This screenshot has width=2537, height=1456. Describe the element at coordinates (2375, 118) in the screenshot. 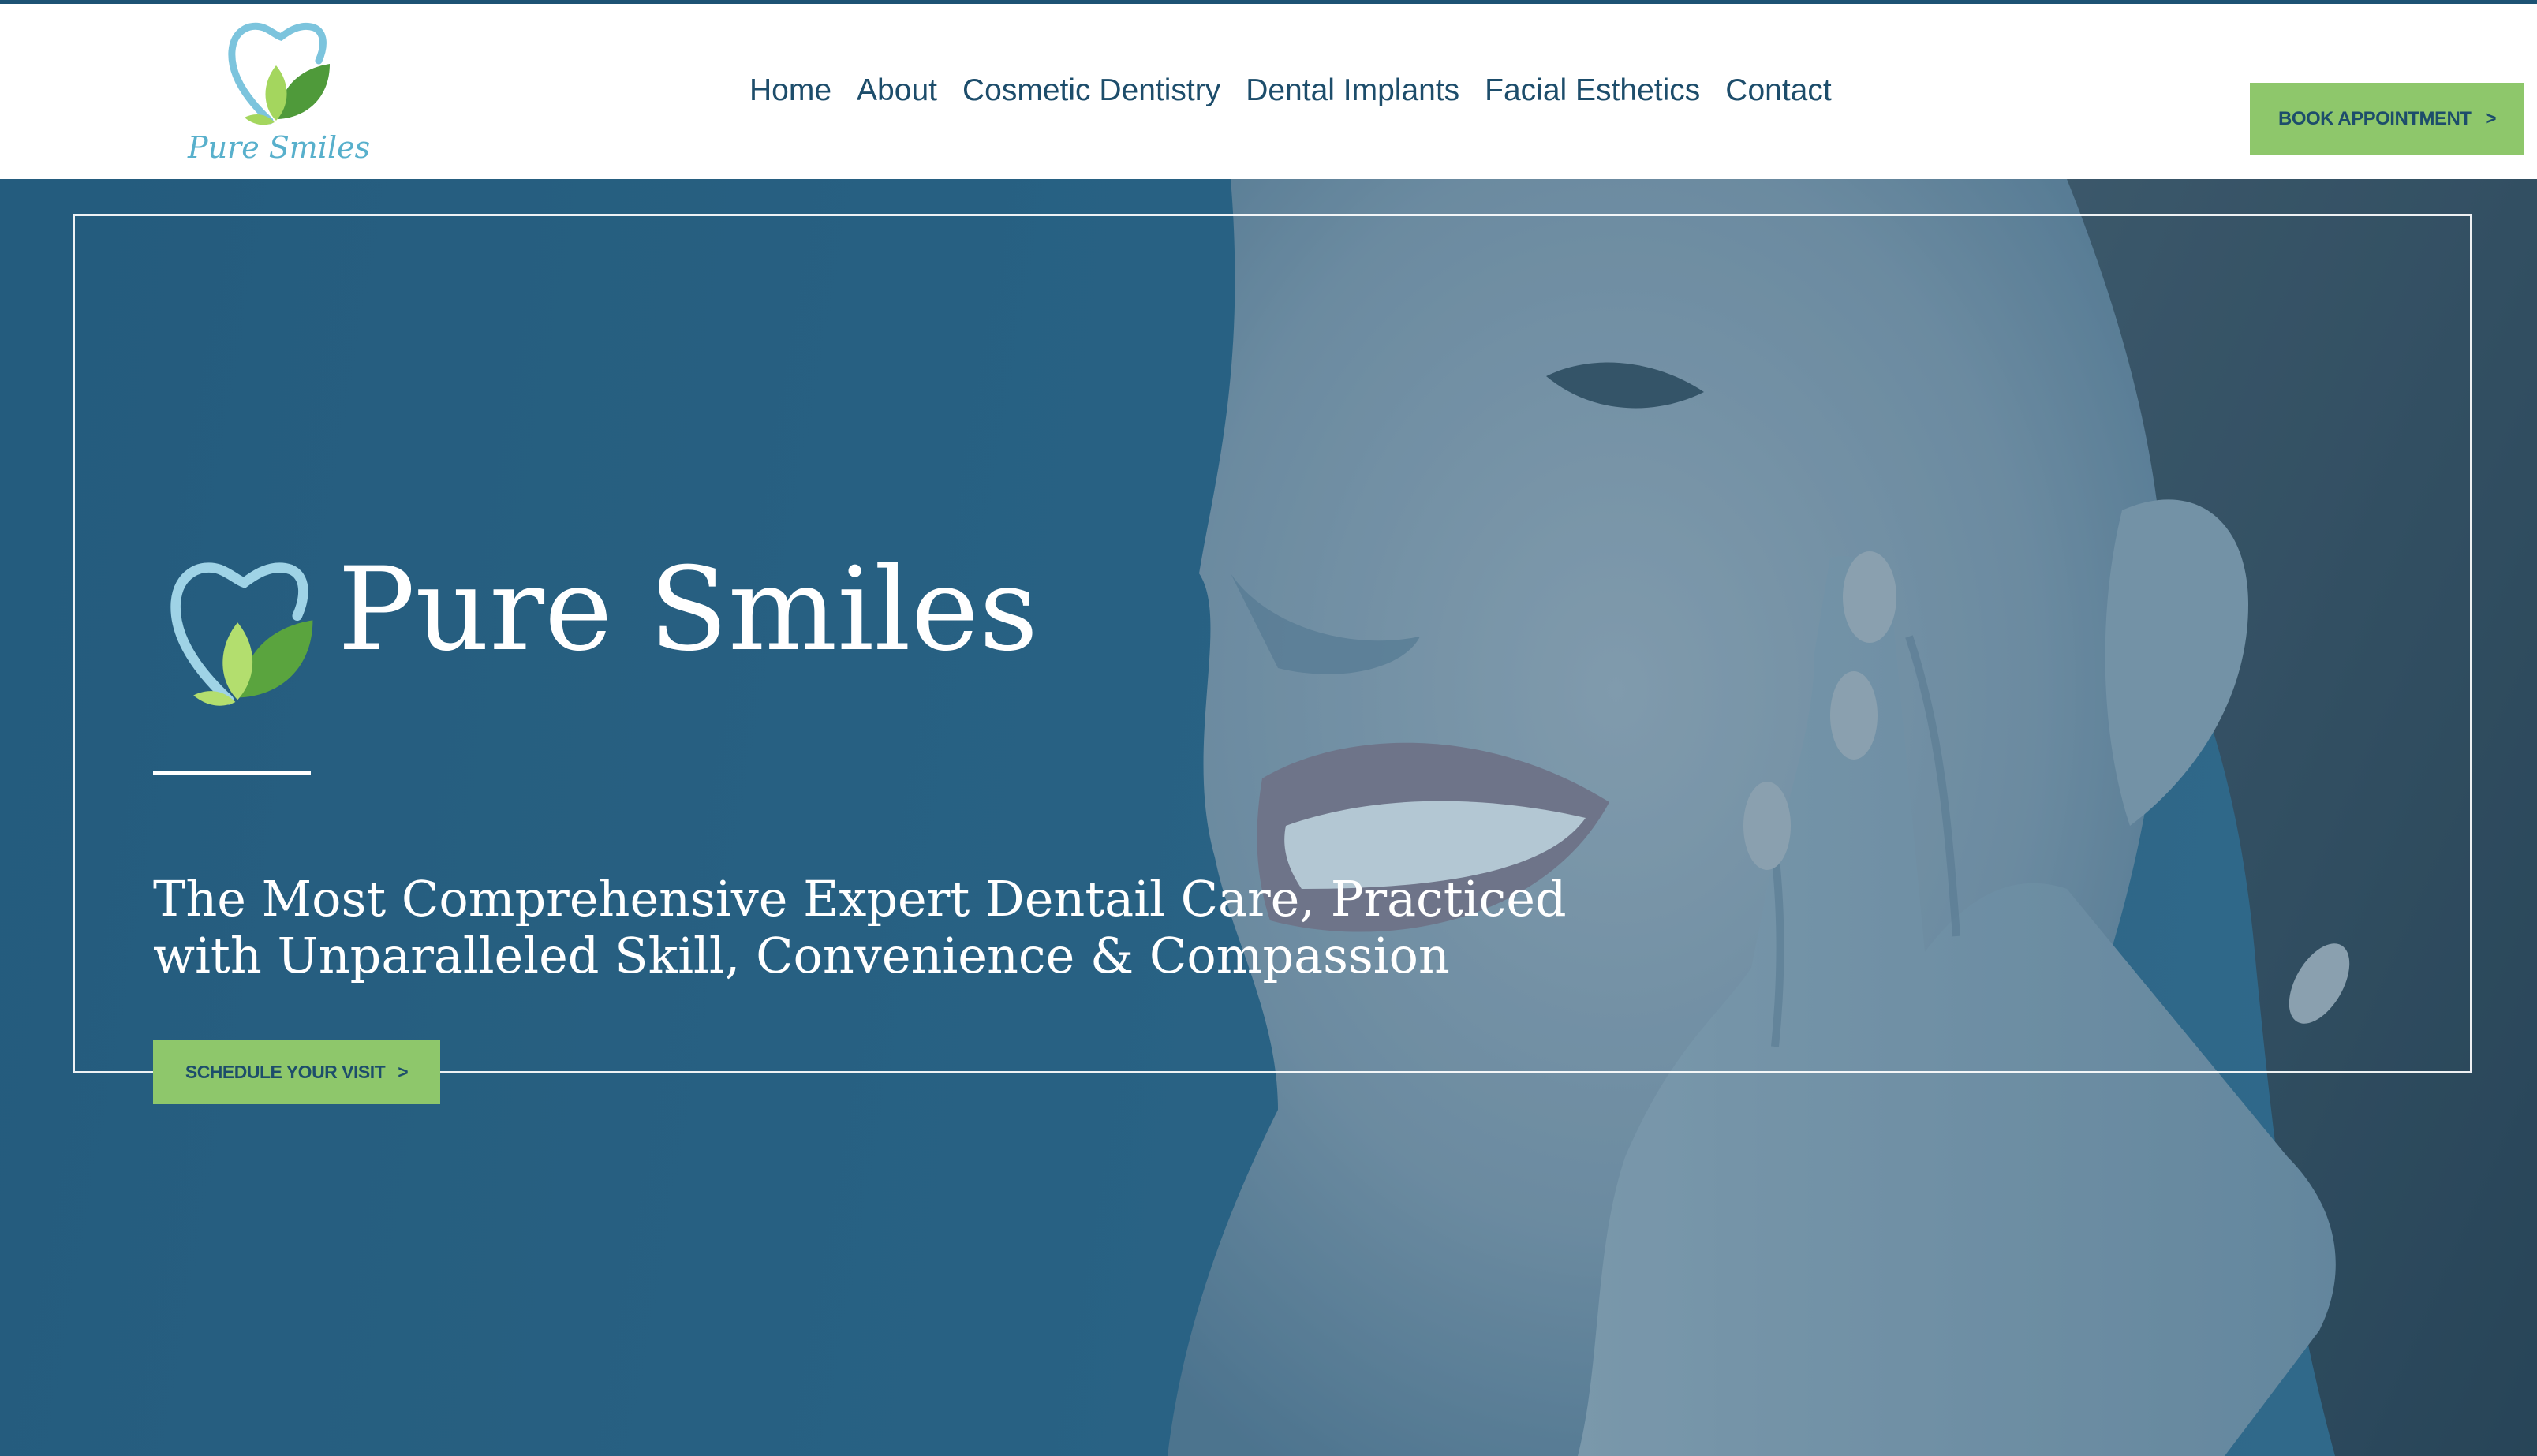

I see `book-appointment-label: BOOK APPOINTMENT` at that location.